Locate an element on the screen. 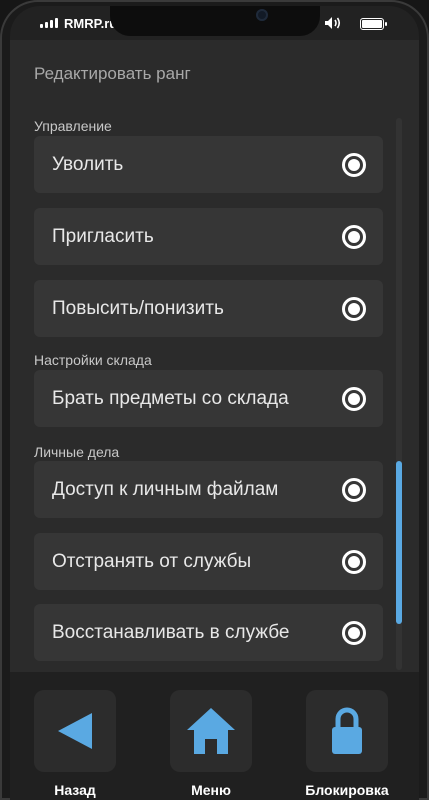 The width and height of the screenshot is (429, 800). back-button is located at coordinates (75, 731).